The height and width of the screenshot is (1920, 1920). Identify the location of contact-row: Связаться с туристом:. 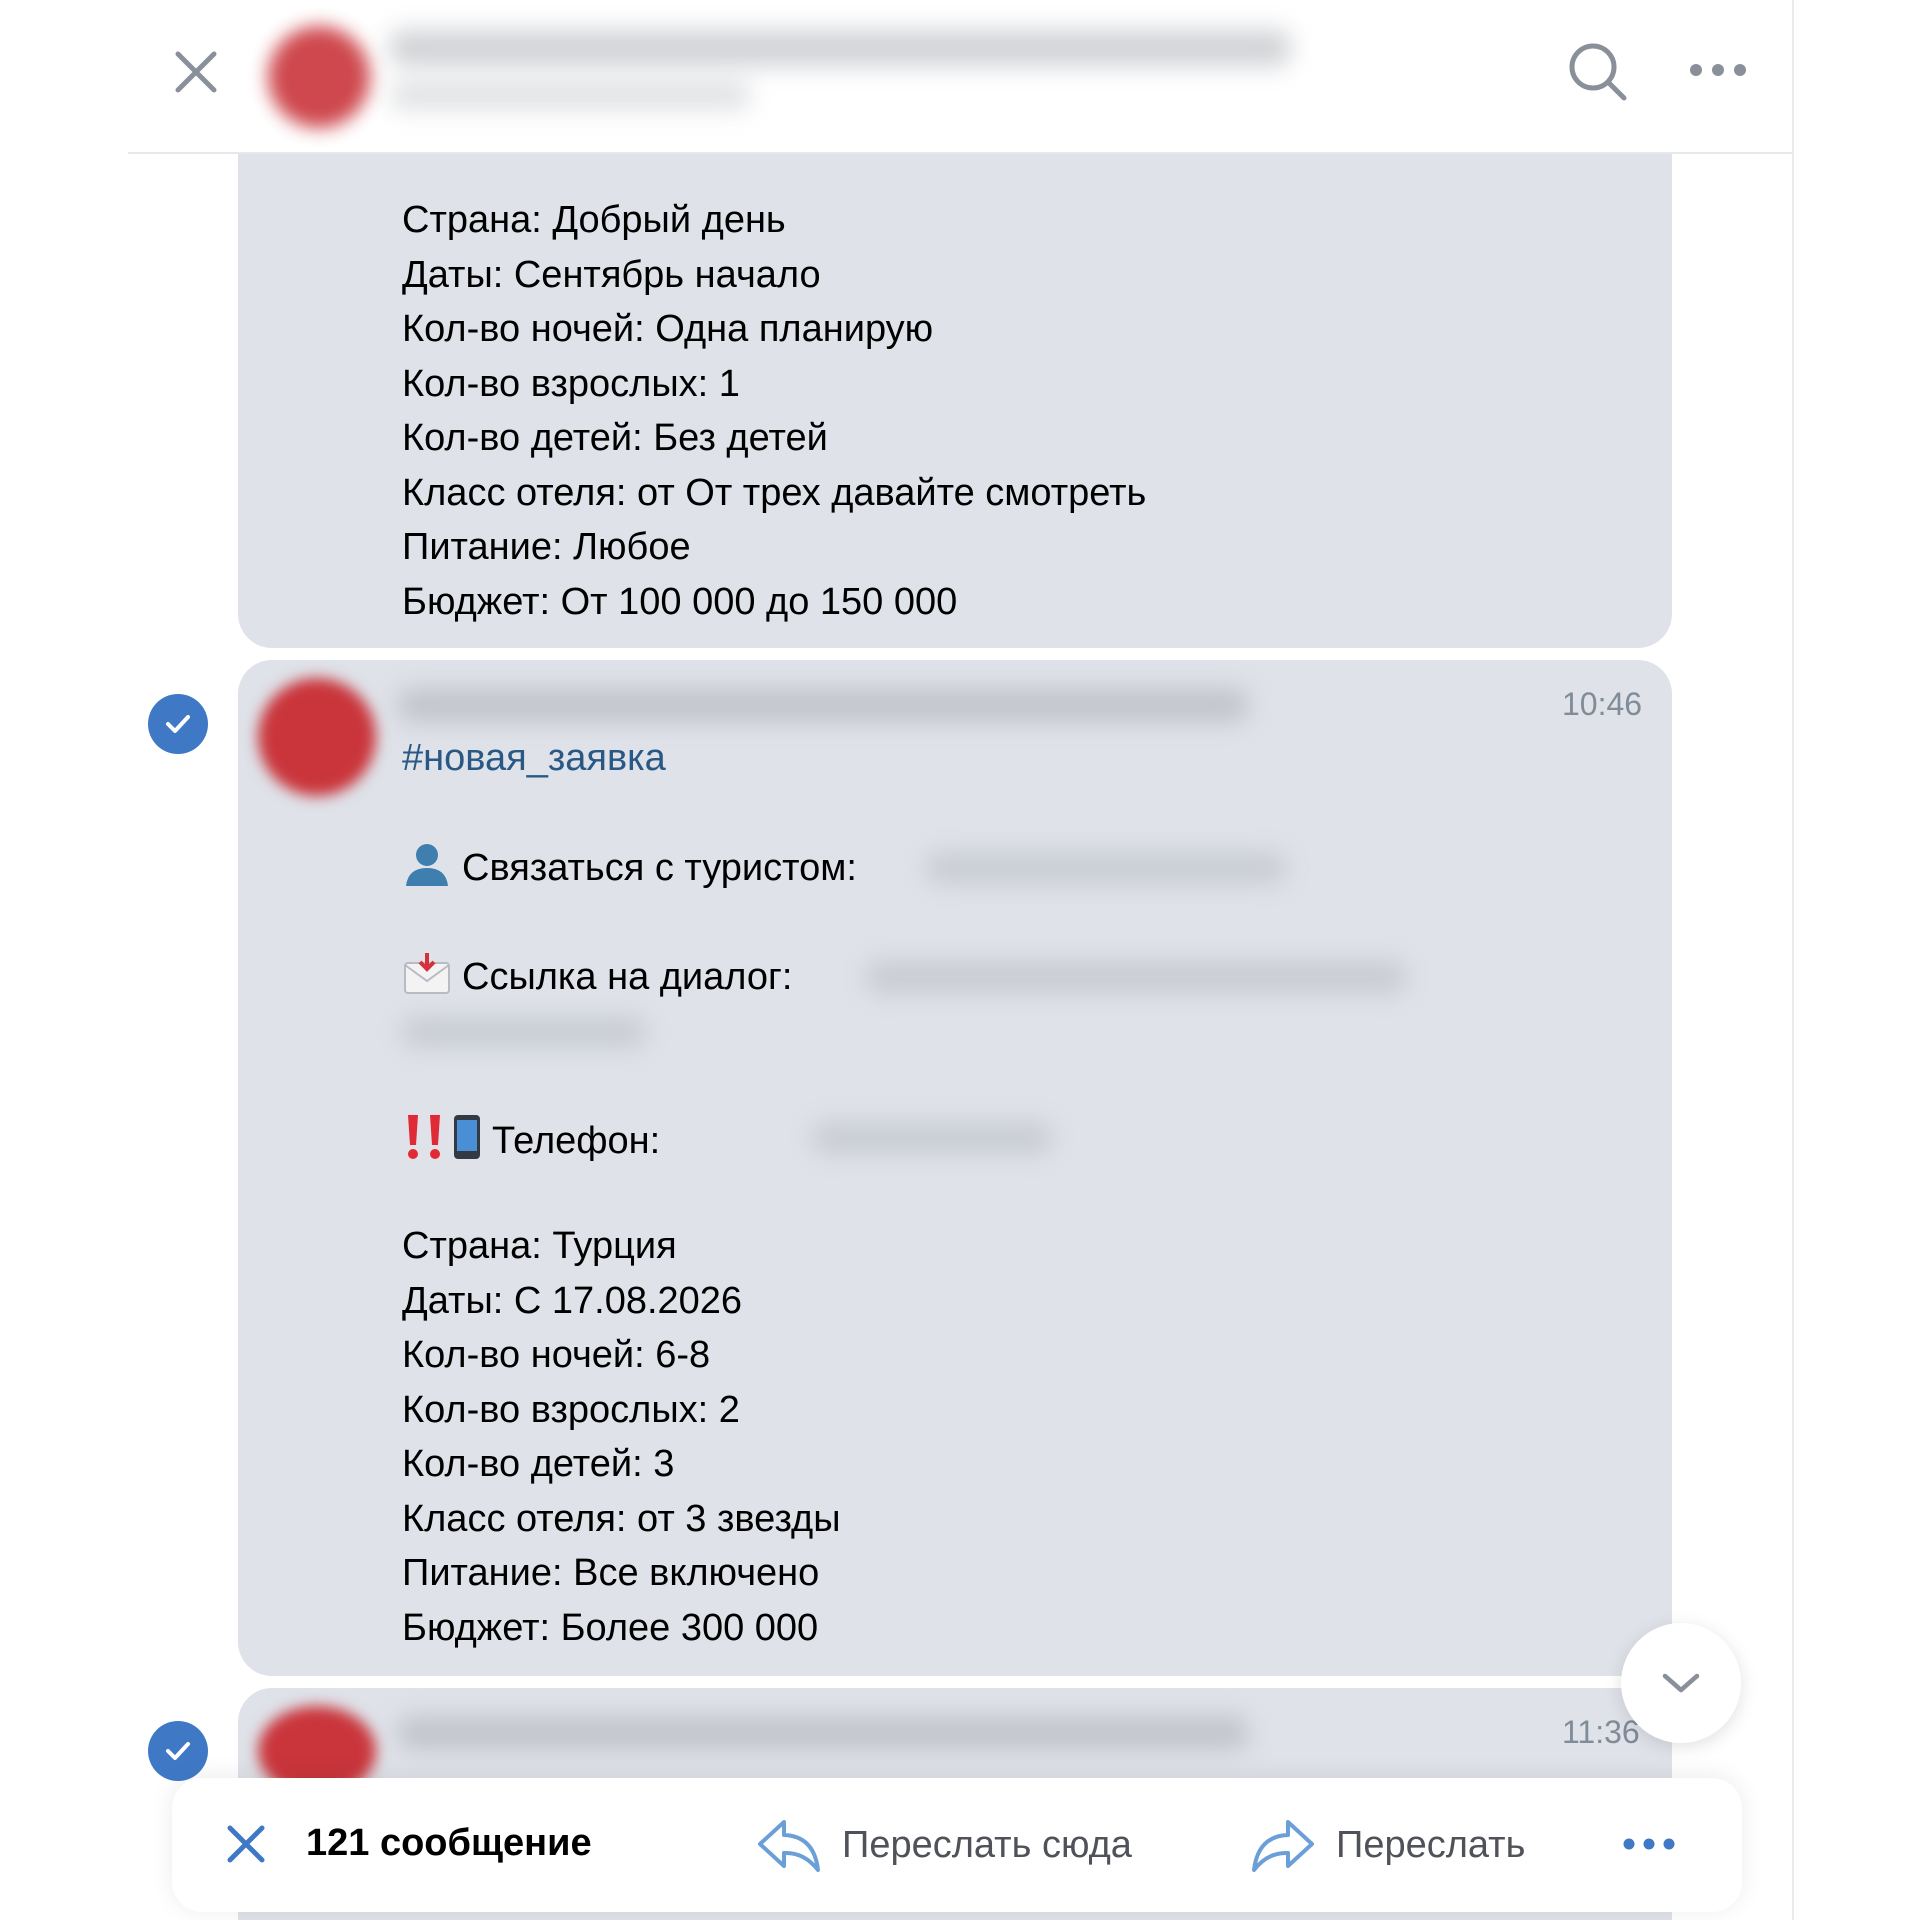
(629, 870).